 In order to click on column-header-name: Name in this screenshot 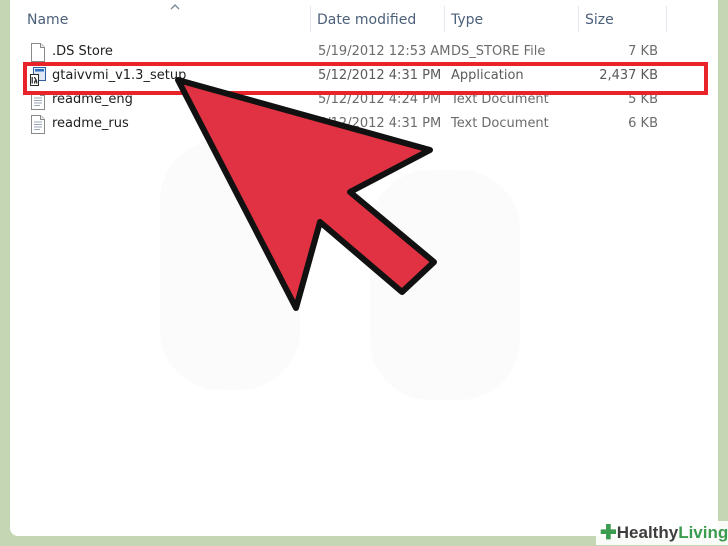, I will do `click(169, 19)`.